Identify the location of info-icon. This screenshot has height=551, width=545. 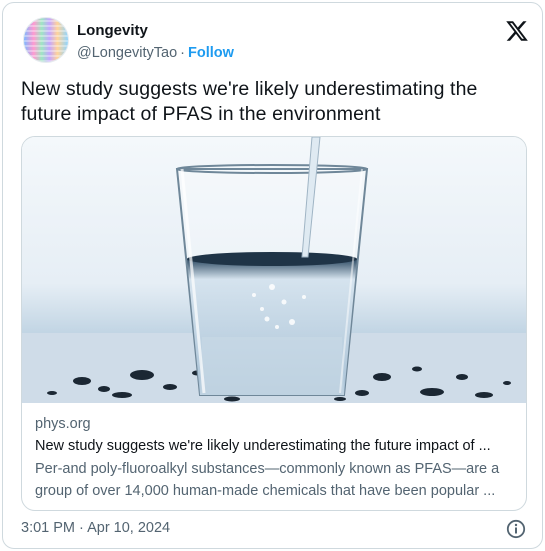
(516, 529).